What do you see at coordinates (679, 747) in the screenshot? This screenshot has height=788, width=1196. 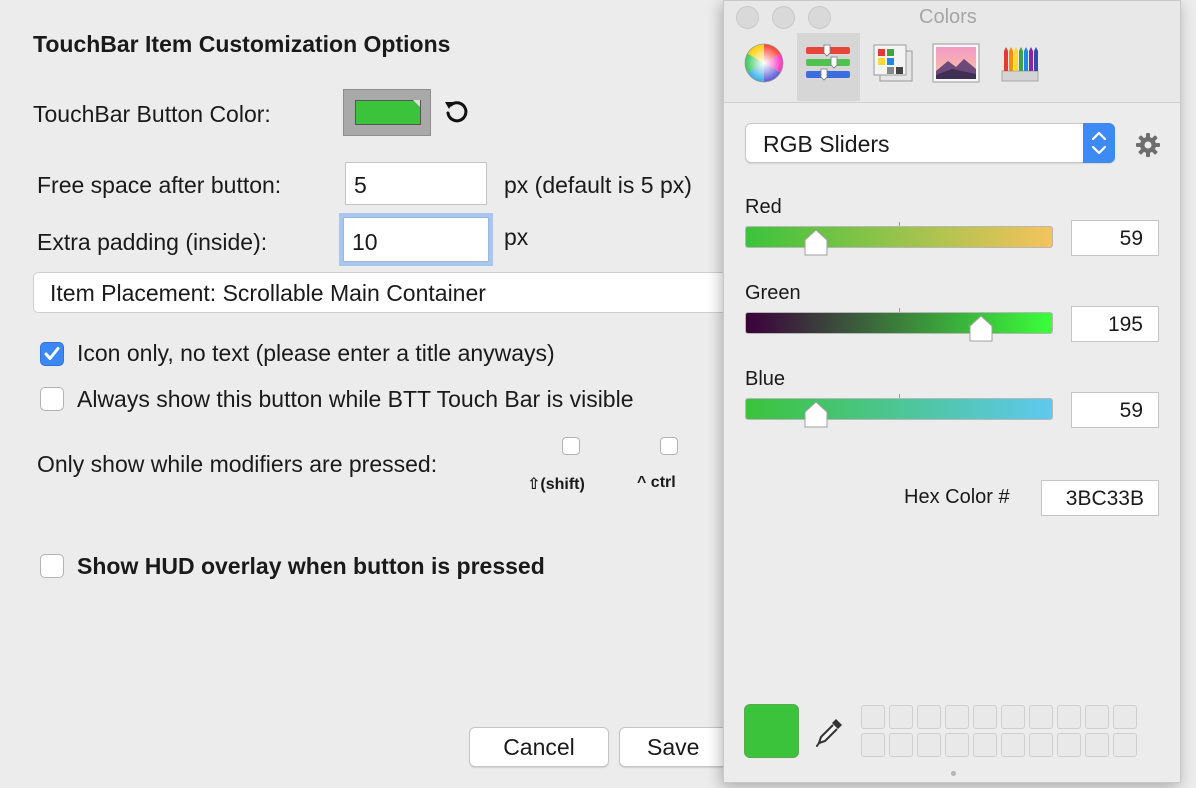 I see `save-button: Save` at bounding box center [679, 747].